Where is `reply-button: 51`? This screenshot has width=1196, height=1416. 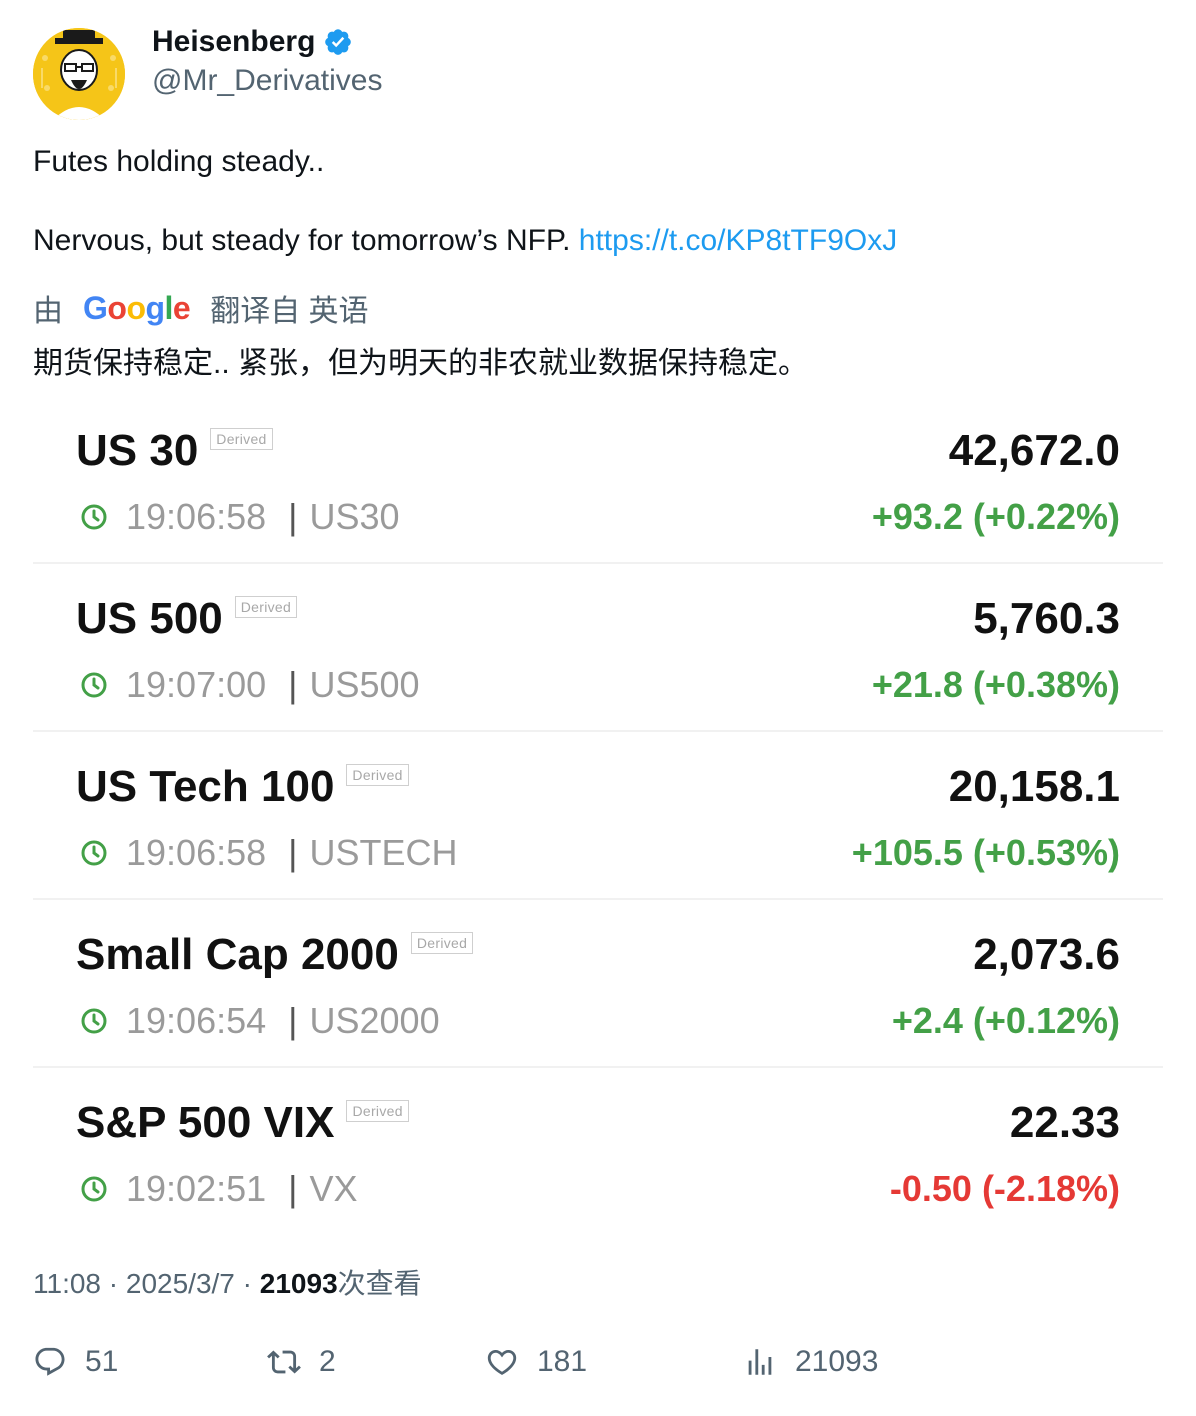
reply-button: 51 is located at coordinates (75, 1362).